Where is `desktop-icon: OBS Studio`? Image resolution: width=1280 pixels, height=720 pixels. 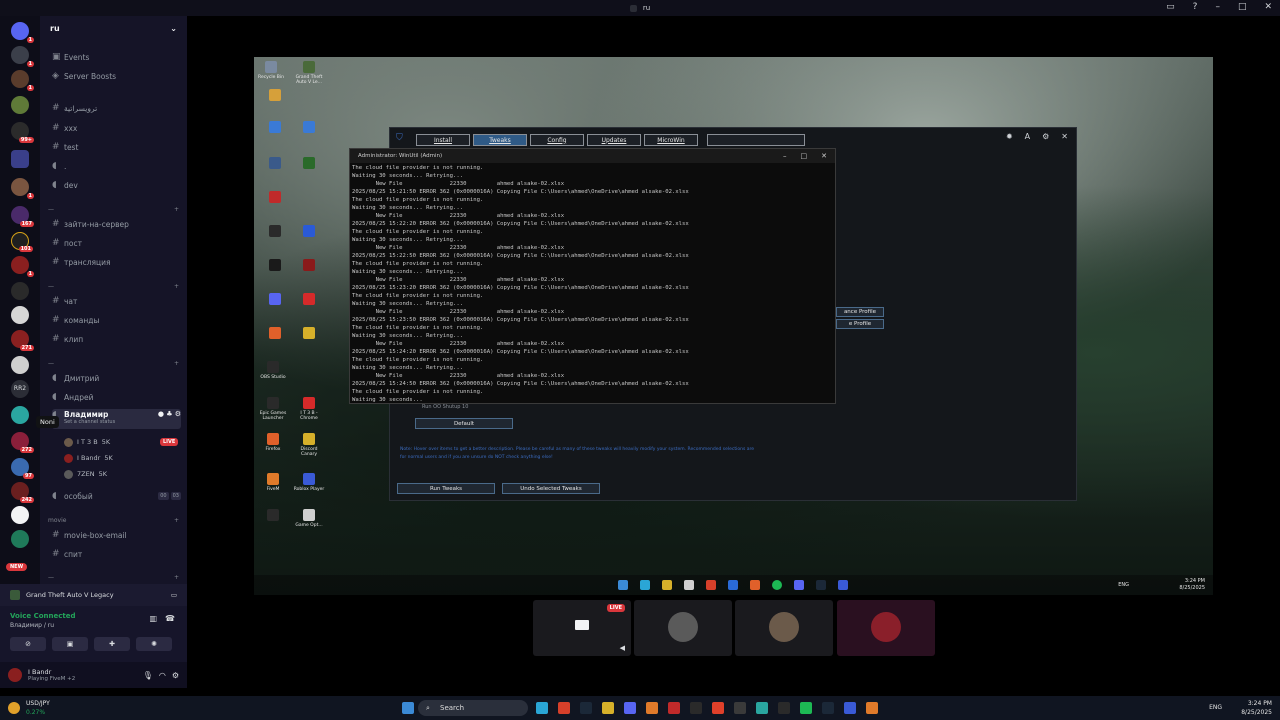
desktop-icon: OBS Studio is located at coordinates (273, 370).